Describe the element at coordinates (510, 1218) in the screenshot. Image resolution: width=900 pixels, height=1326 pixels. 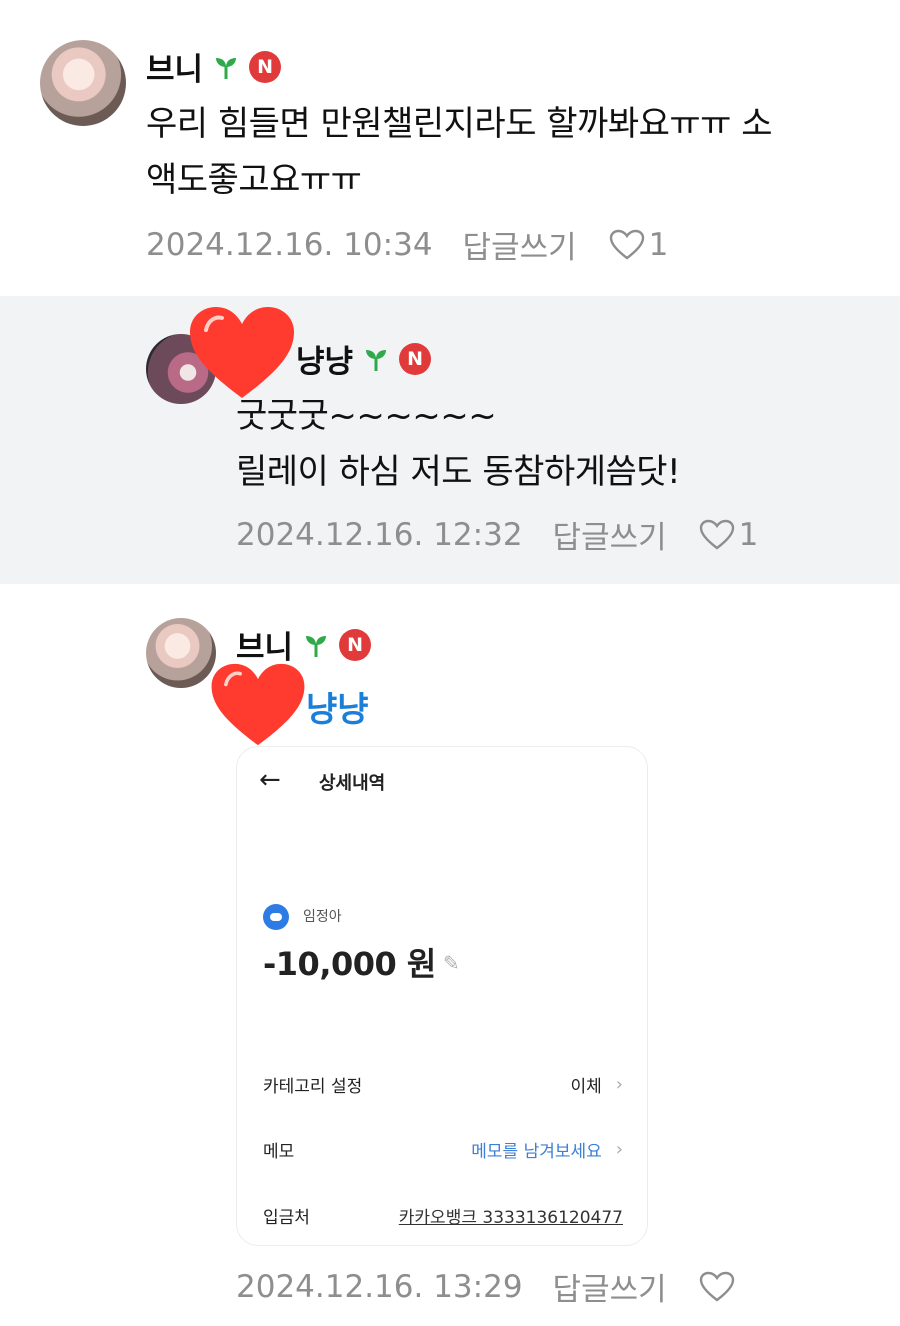
I see `row-value: 카카오뱅크 3333136120477` at that location.